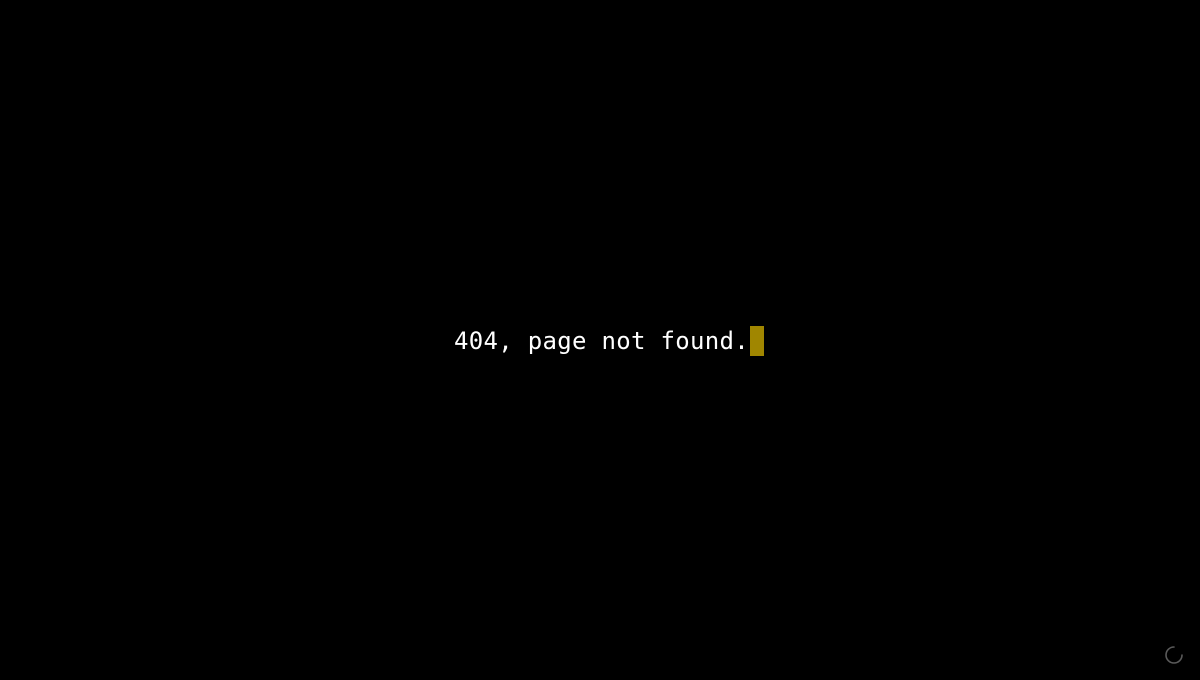 The image size is (1200, 680). Describe the element at coordinates (1174, 655) in the screenshot. I see `loading-spinner-icon` at that location.